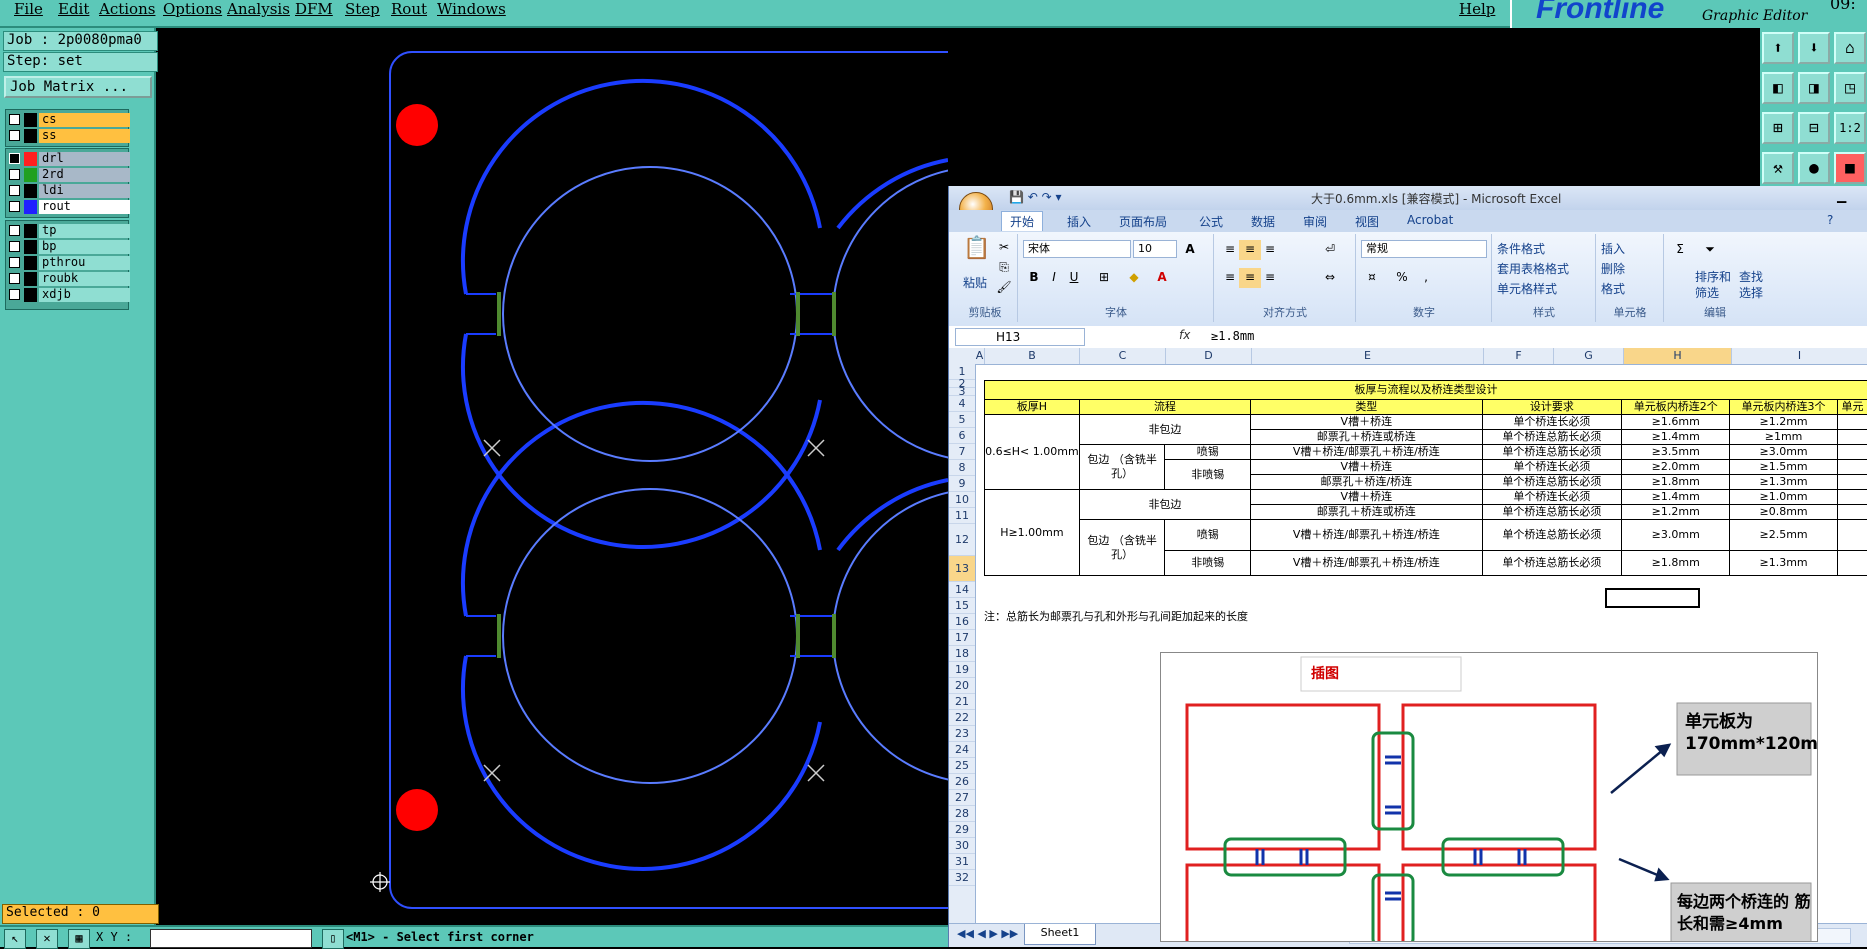 The width and height of the screenshot is (1867, 949). Describe the element at coordinates (962, 814) in the screenshot. I see `row-header-28: 28` at that location.